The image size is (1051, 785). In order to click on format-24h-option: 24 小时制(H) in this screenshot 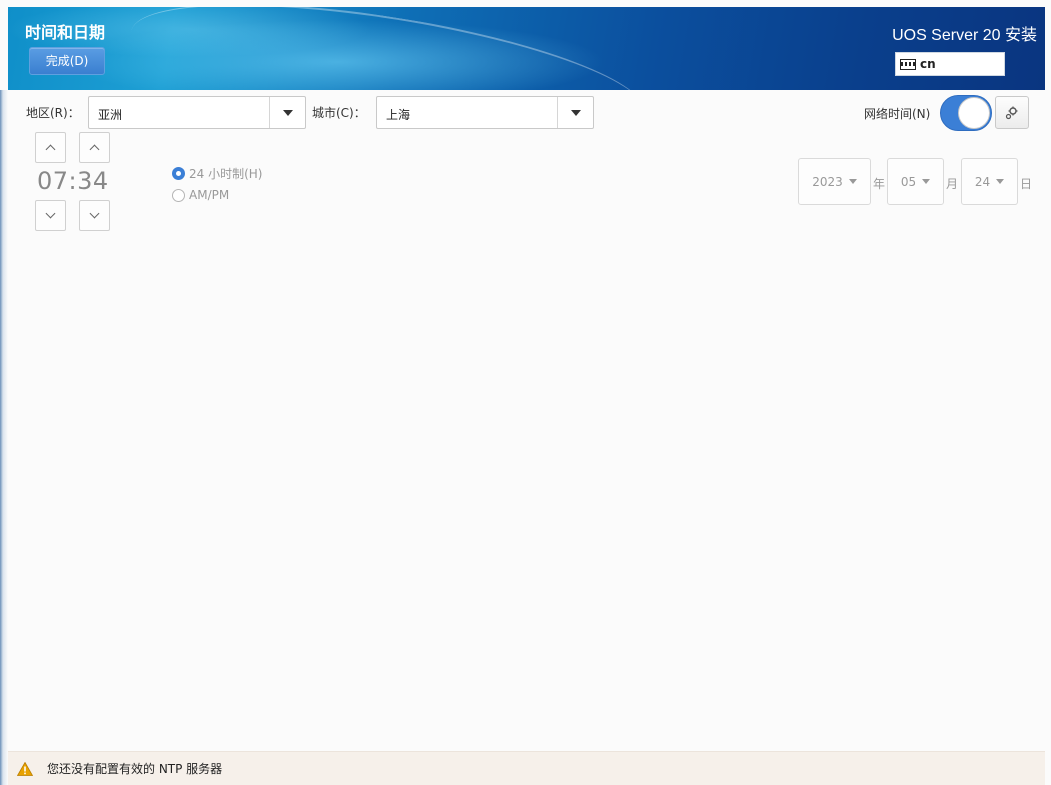, I will do `click(217, 173)`.